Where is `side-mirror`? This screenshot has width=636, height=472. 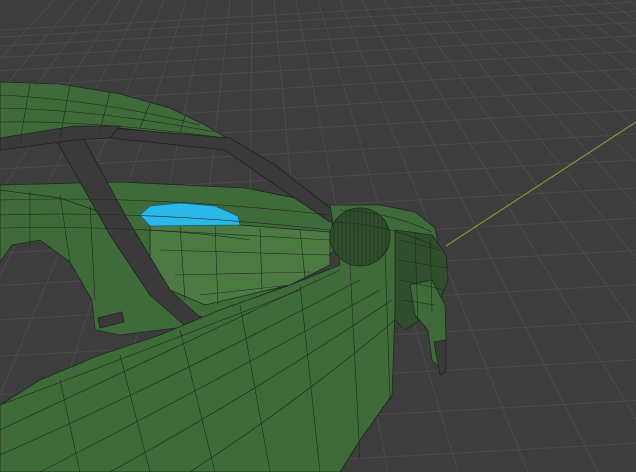
side-mirror is located at coordinates (360, 237).